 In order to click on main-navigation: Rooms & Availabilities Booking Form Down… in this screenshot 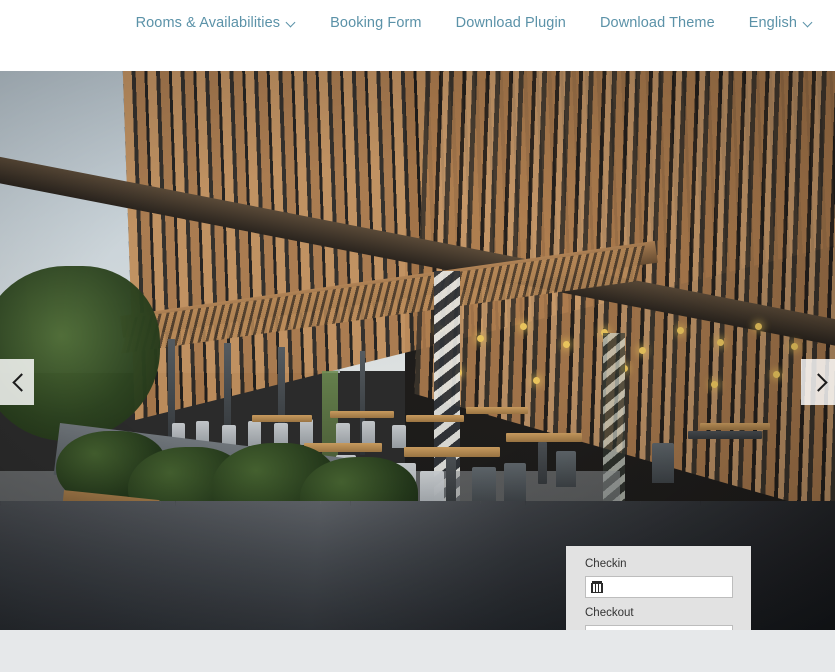, I will do `click(417, 35)`.